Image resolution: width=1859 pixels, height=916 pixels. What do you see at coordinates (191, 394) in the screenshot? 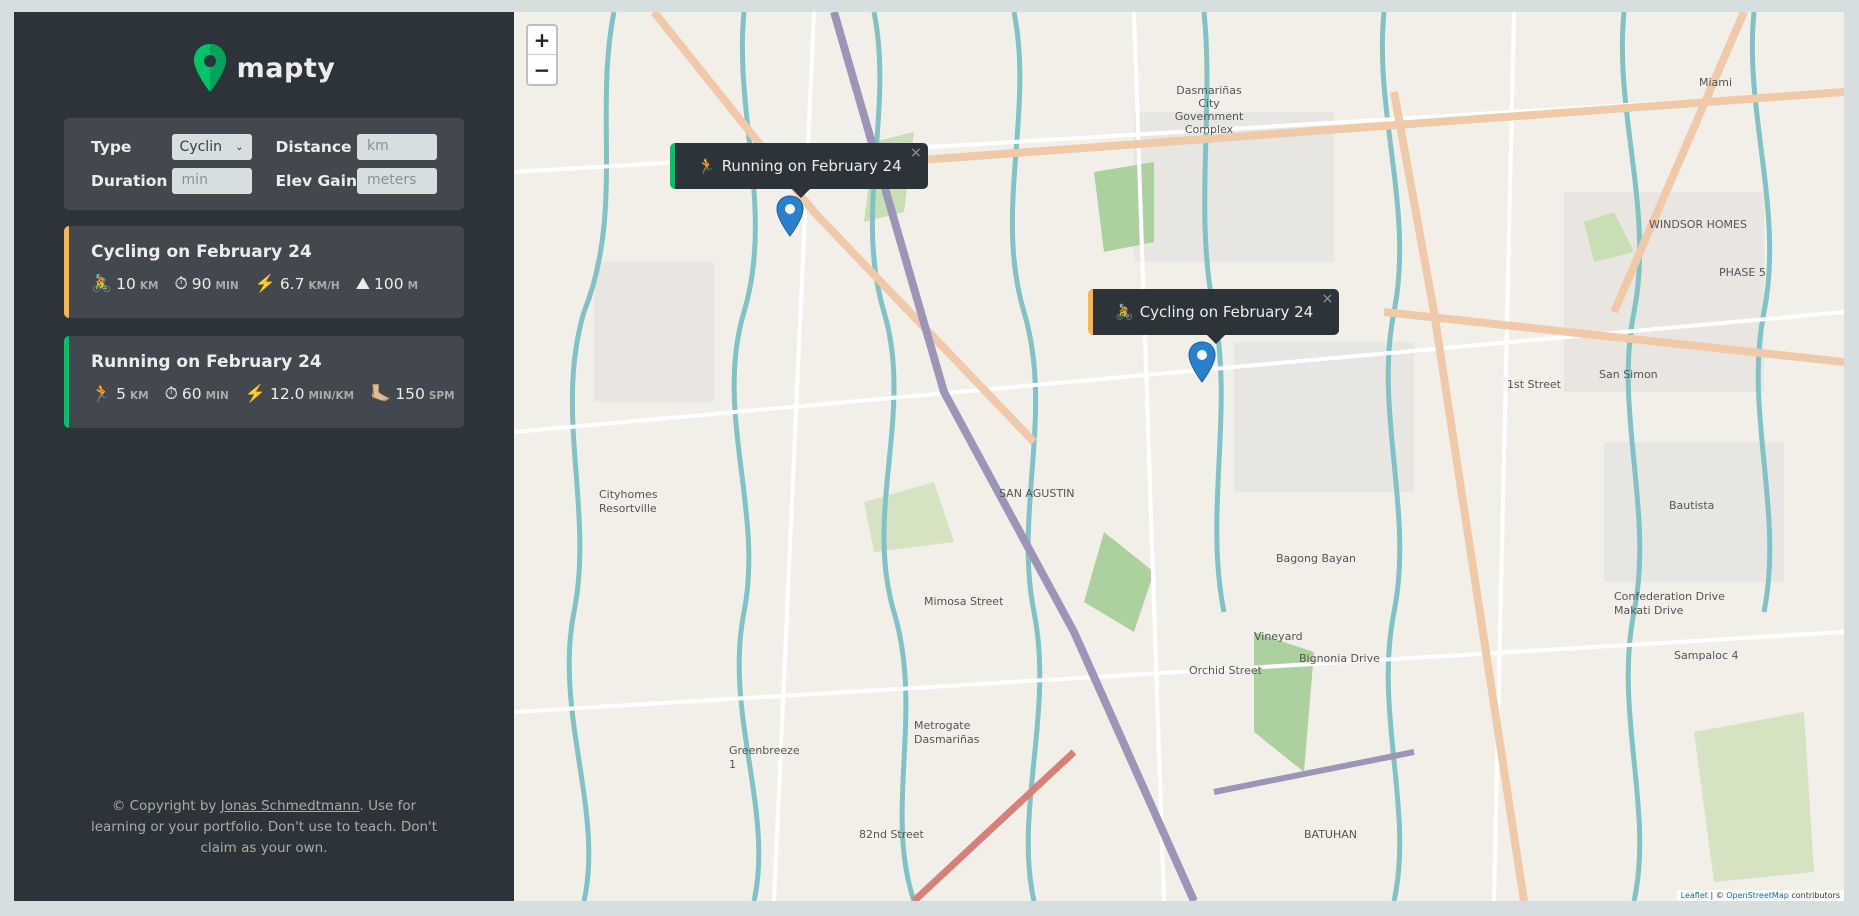
I see `duration-value: 60` at bounding box center [191, 394].